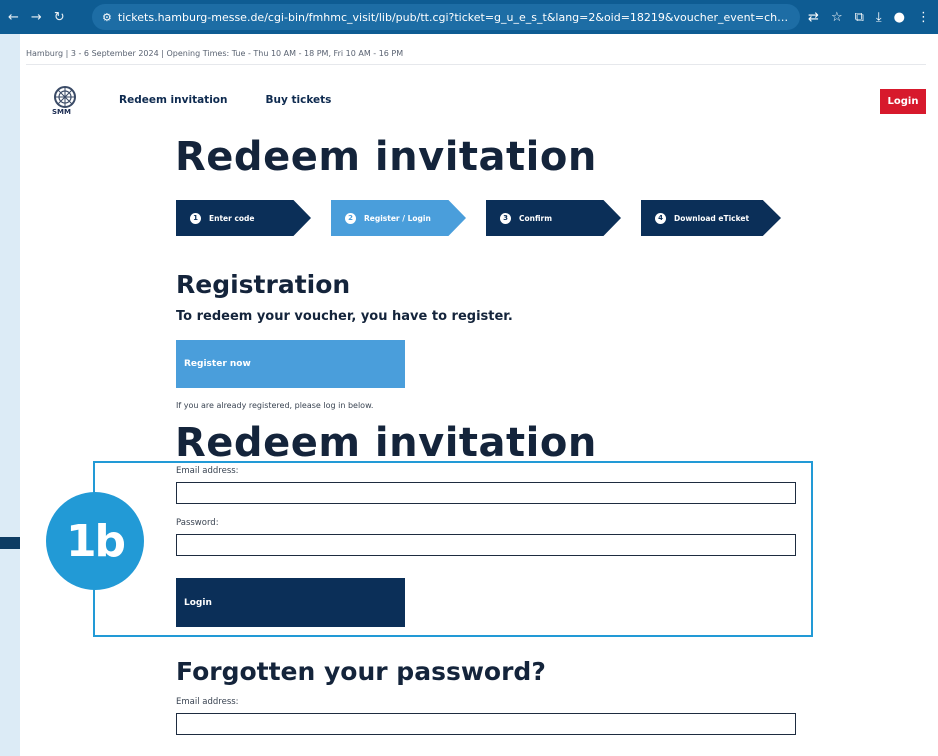  Describe the element at coordinates (505, 218) in the screenshot. I see `step-number: 3` at that location.